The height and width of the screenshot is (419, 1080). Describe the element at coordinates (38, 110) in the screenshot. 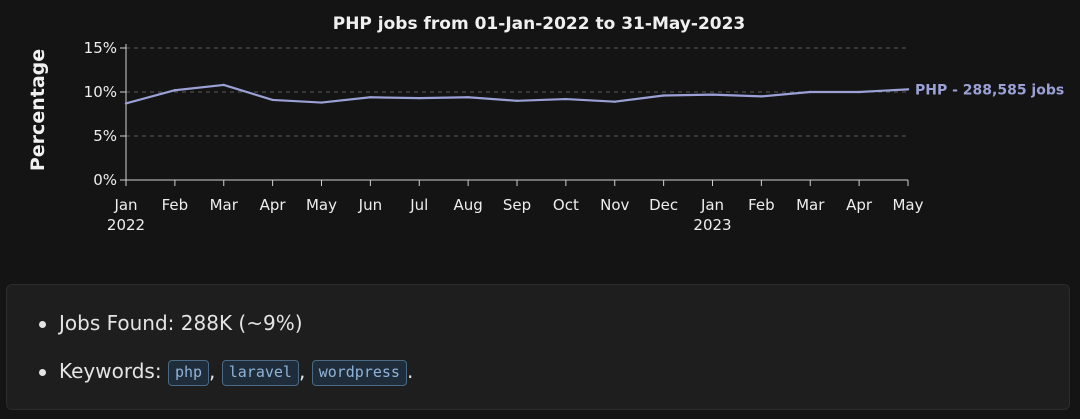

I see `y-axis-label: Percentage` at that location.